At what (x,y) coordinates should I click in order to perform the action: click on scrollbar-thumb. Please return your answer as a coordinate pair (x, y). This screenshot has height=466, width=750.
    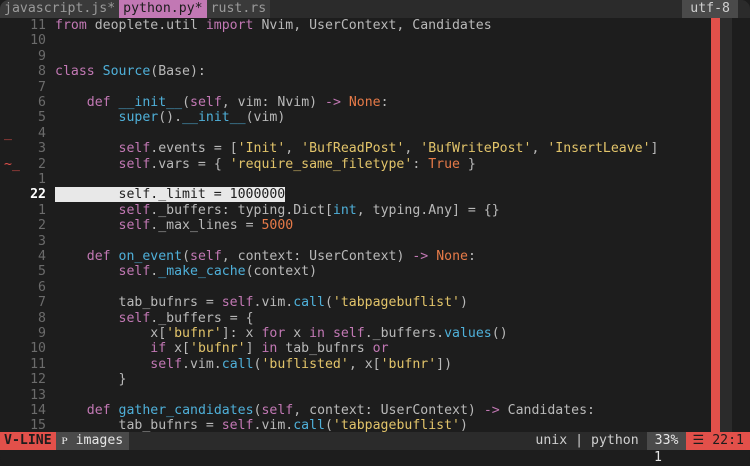
    Looking at the image, I should click on (715, 225).